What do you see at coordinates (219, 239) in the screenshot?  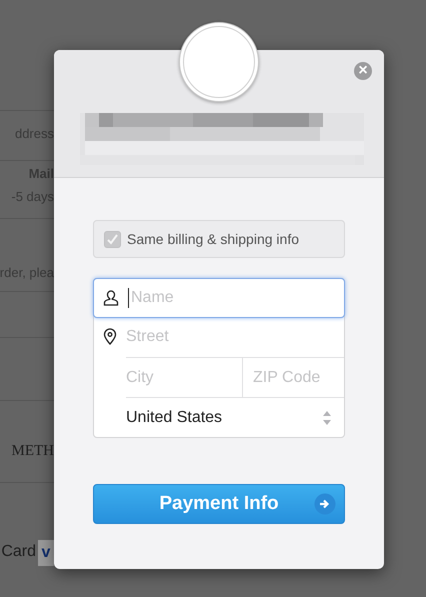 I see `same-billing-checkbox-row: Same billing & shipping info` at bounding box center [219, 239].